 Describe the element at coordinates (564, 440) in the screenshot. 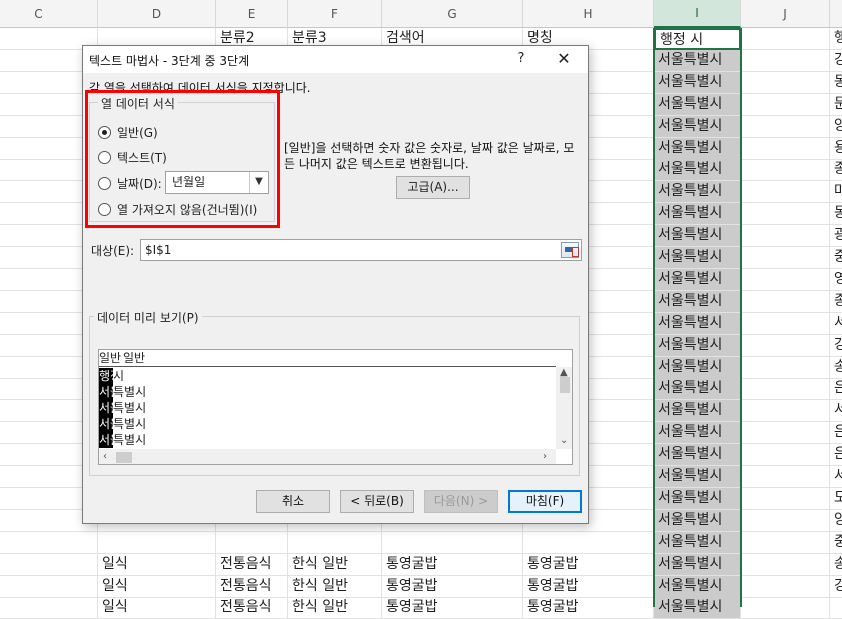

I see `scroll-down-icon: ⌄` at that location.